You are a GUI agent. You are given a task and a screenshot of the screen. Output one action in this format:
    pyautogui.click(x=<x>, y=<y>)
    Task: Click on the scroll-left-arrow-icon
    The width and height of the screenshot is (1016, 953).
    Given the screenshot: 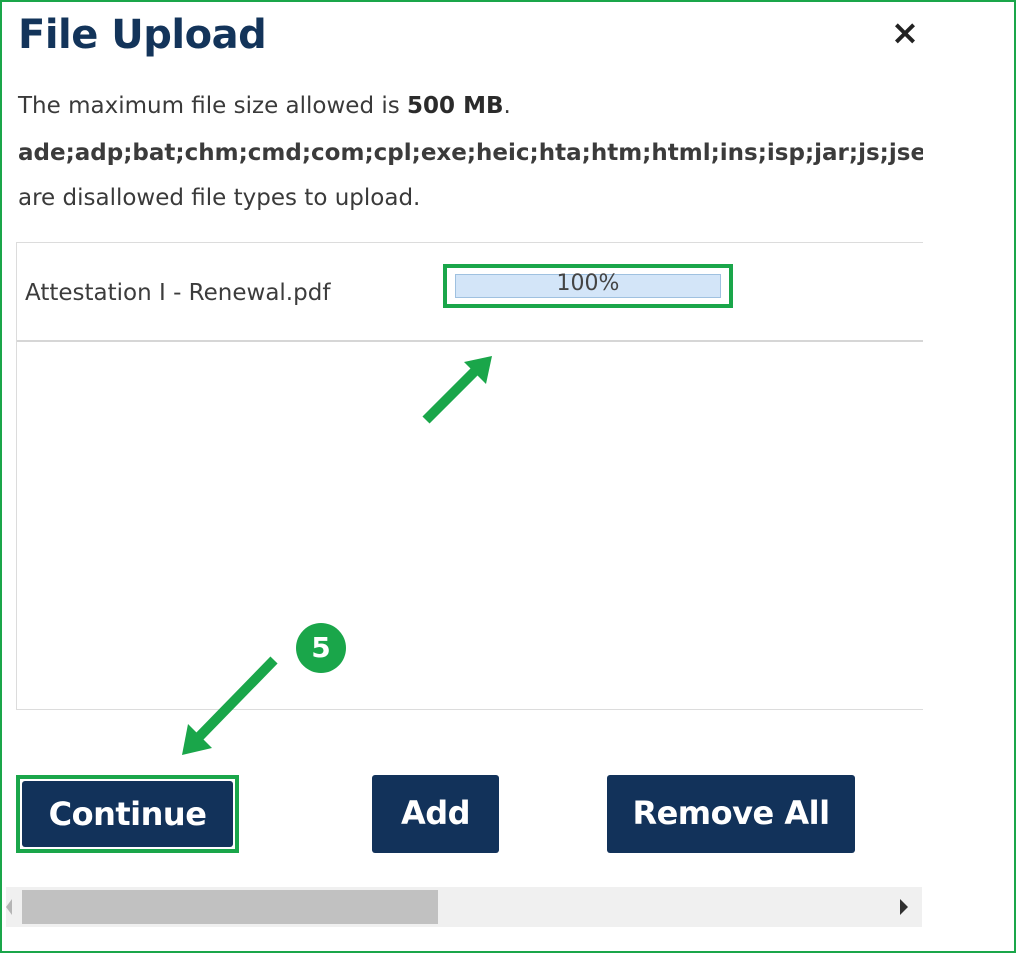 What is the action you would take?
    pyautogui.click(x=9, y=907)
    